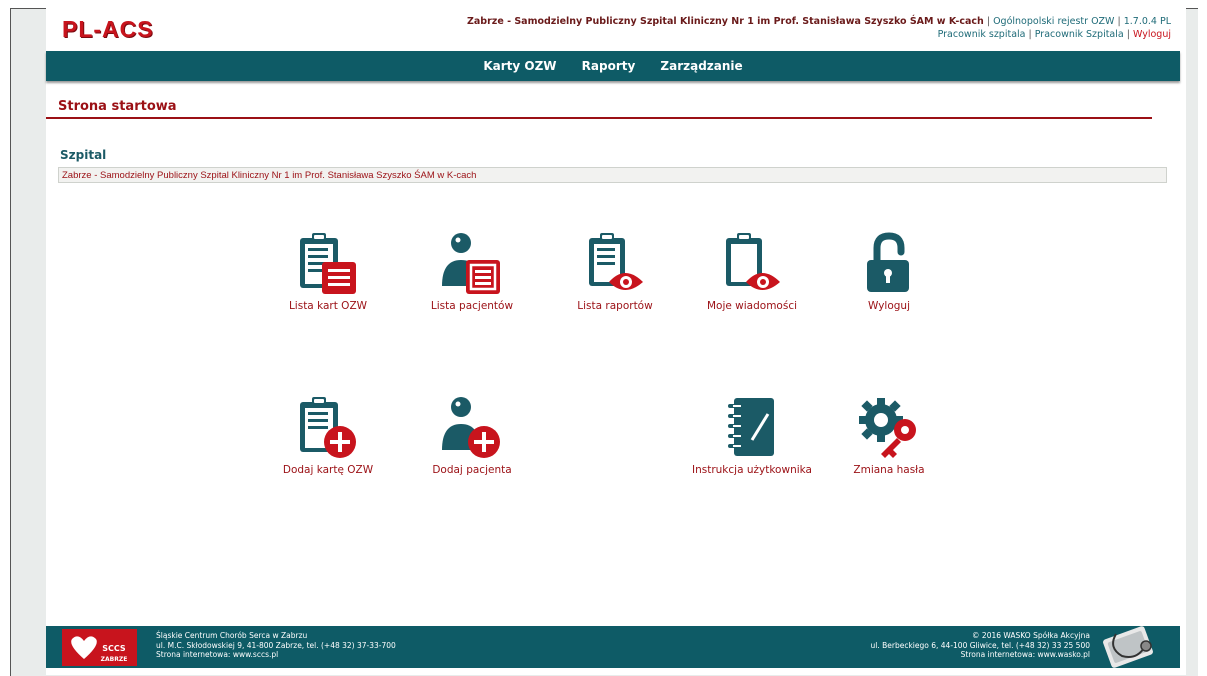 Image resolution: width=1207 pixels, height=676 pixels. I want to click on nav-items: Karty OZW Raporty Zarządzanie, so click(613, 66).